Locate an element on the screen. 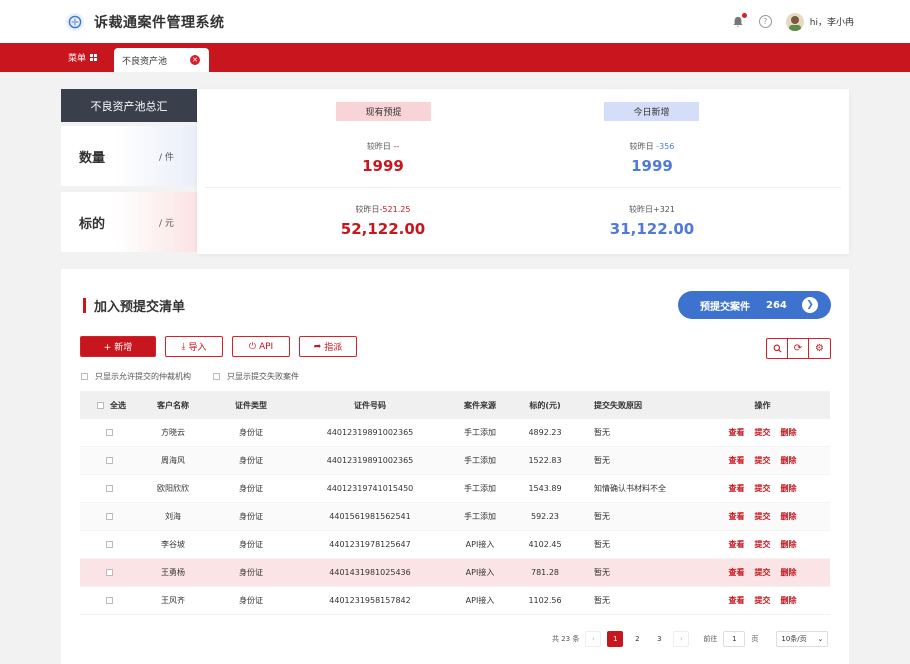 Image resolution: width=910 pixels, height=664 pixels. cell-name: 刘海 is located at coordinates (173, 516).